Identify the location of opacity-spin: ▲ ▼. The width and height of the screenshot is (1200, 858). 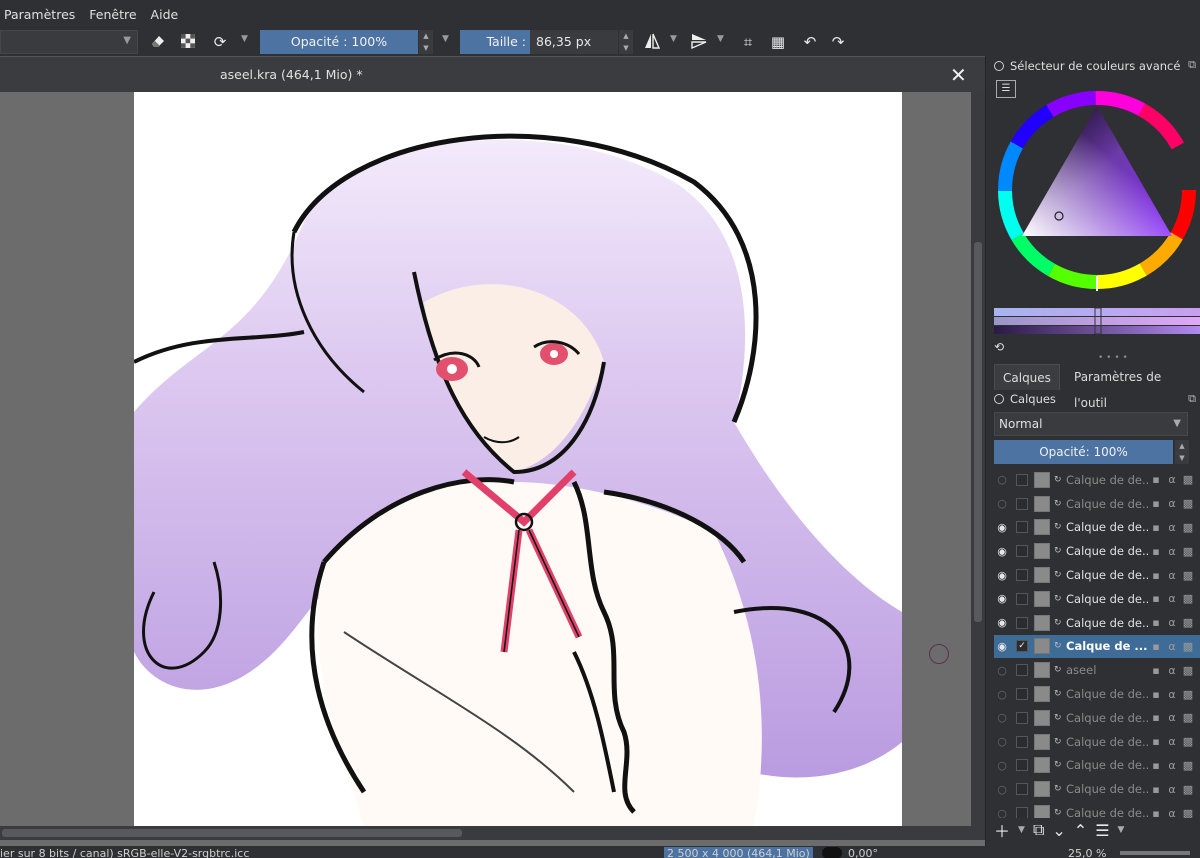
(426, 42).